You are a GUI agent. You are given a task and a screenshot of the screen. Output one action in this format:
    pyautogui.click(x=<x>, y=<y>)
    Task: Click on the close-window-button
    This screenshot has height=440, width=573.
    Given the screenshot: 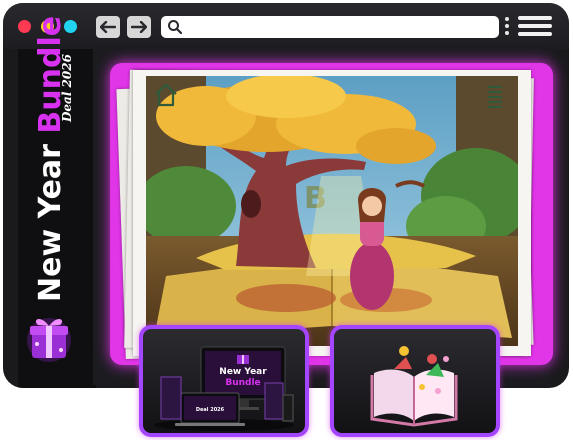 What is the action you would take?
    pyautogui.click(x=24, y=26)
    